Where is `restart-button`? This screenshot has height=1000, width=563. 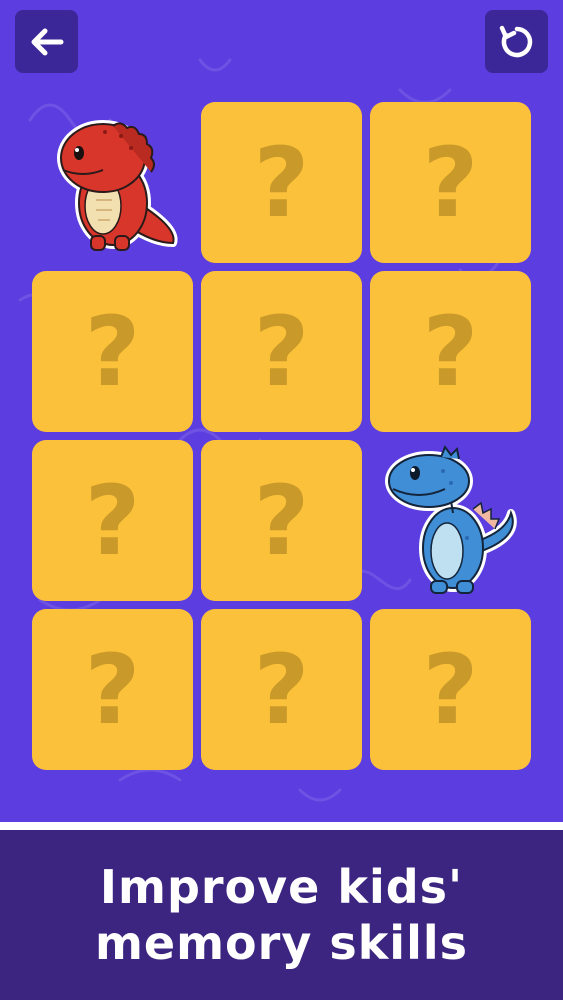 restart-button is located at coordinates (516, 41).